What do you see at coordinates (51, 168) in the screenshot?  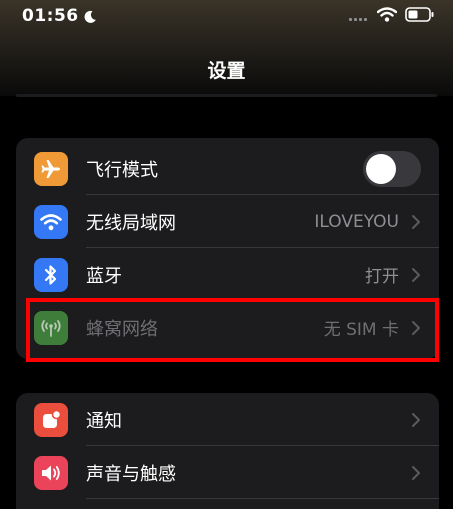 I see `airplane-icon` at bounding box center [51, 168].